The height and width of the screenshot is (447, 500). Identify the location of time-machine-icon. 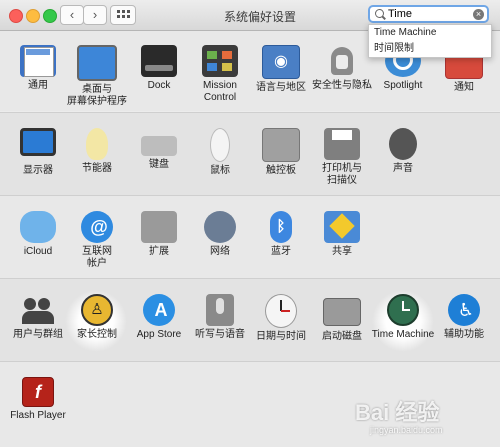
(403, 310).